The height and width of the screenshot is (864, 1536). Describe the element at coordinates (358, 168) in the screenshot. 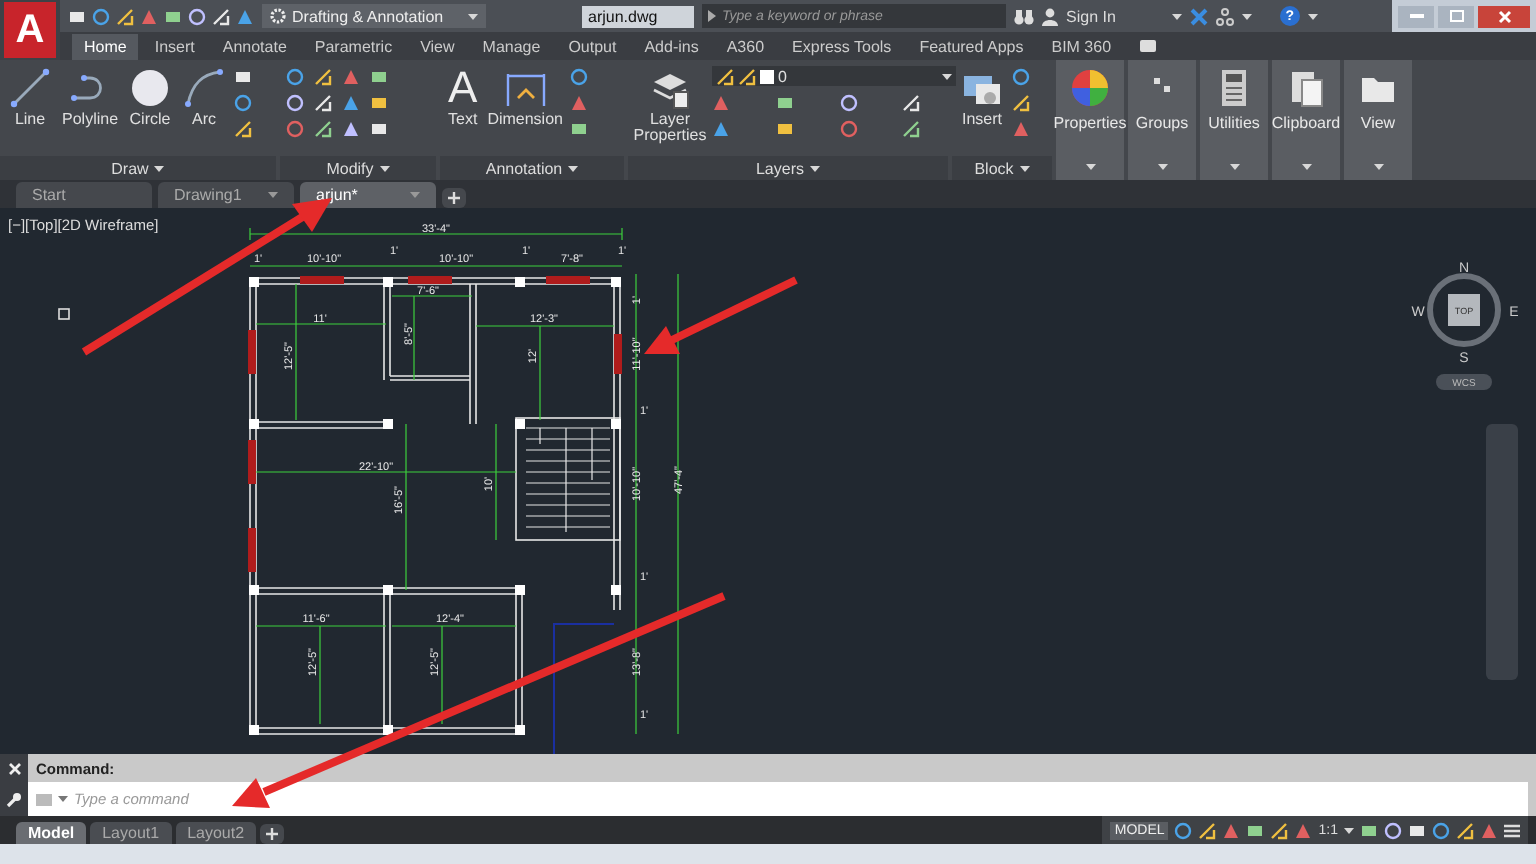

I see `panel-title: Modify` at that location.